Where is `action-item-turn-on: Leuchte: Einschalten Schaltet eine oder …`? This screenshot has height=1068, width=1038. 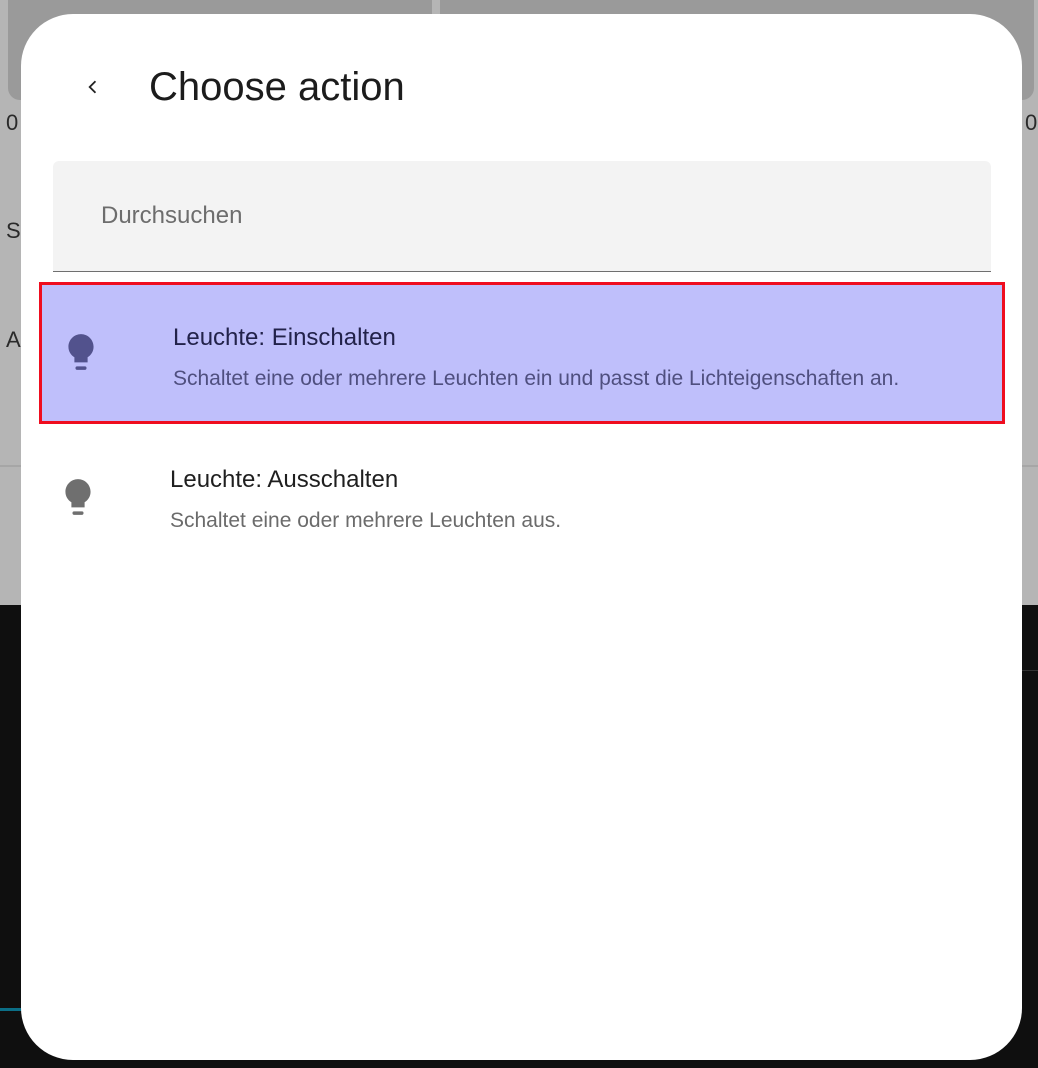 action-item-turn-on: Leuchte: Einschalten Schaltet eine oder … is located at coordinates (522, 353).